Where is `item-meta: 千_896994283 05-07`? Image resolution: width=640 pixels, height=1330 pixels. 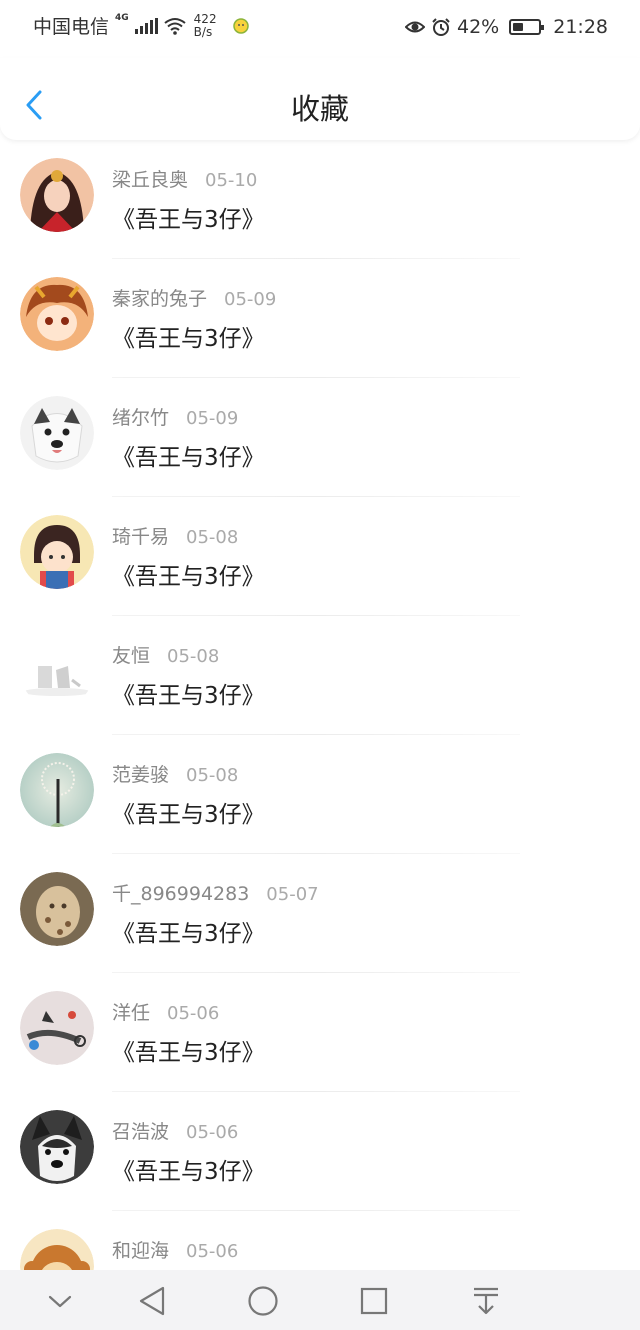
item-meta: 千_896994283 05-07 is located at coordinates (215, 892).